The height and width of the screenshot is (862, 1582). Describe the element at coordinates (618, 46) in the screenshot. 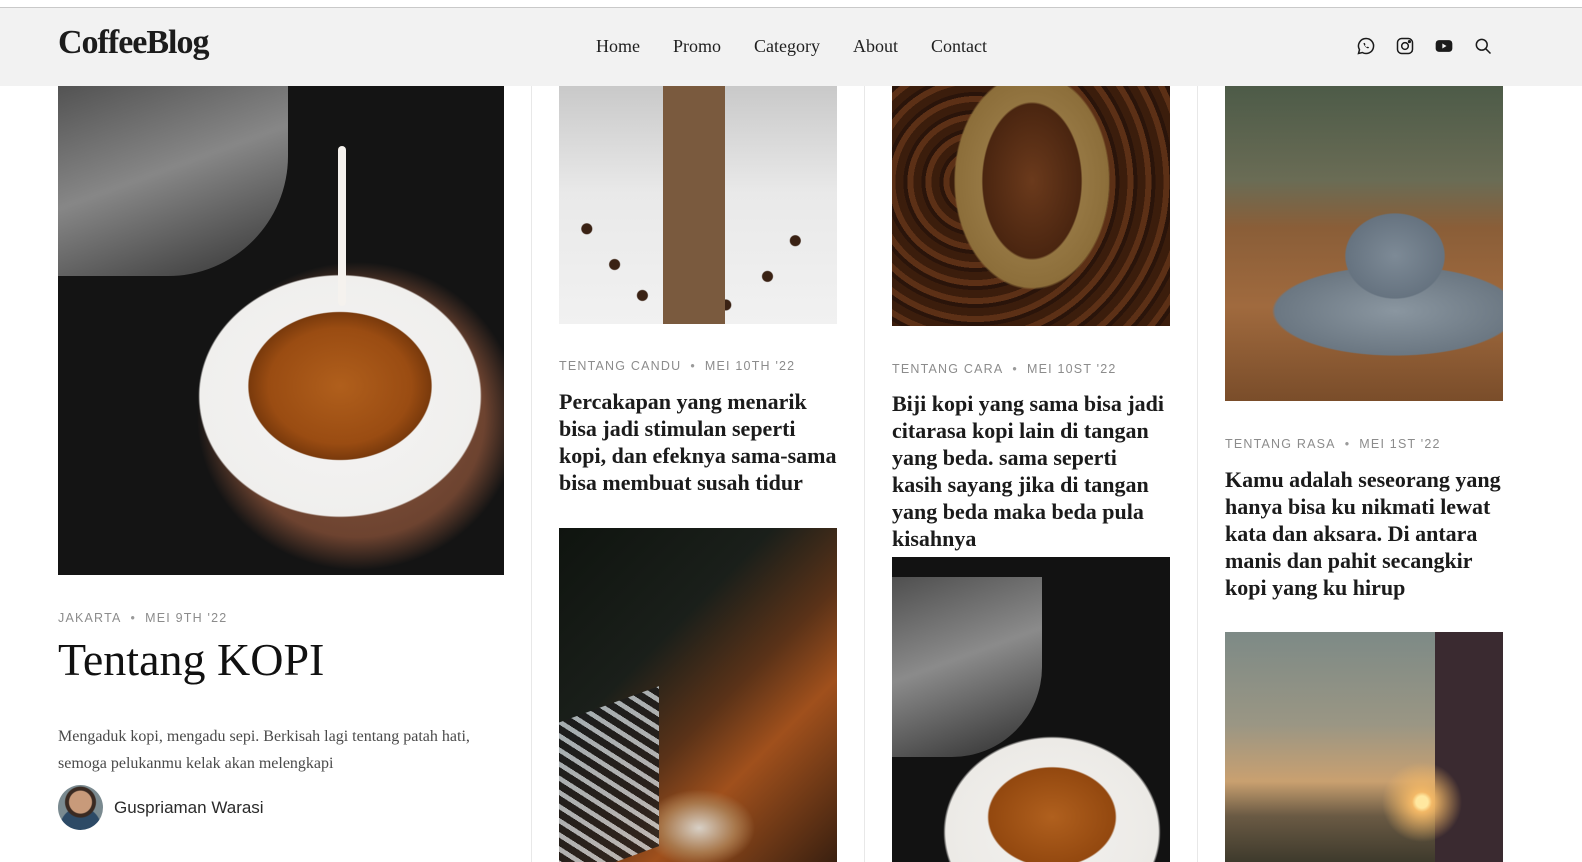

I see `nav-home: Home` at that location.